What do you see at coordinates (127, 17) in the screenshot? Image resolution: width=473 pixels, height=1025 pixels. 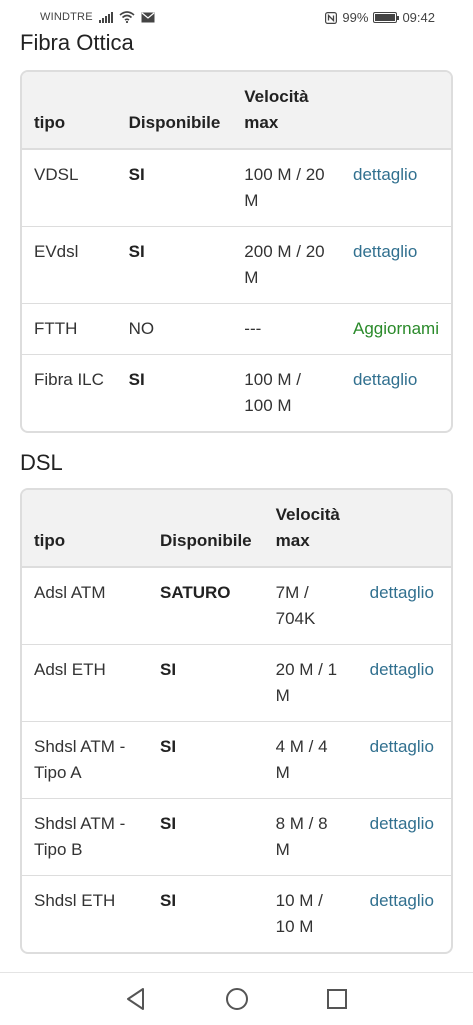 I see `wifi-icon` at bounding box center [127, 17].